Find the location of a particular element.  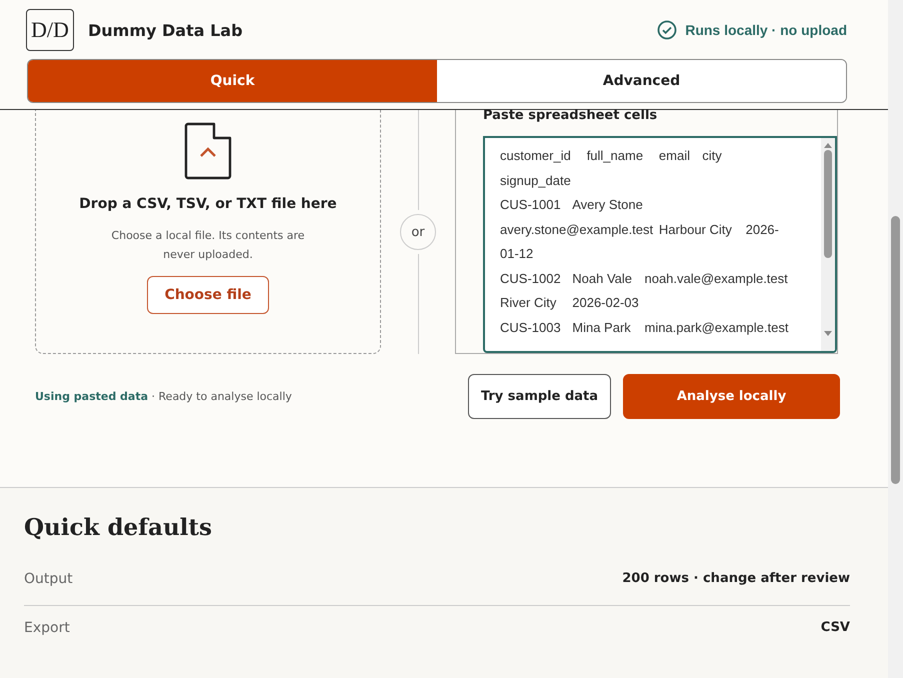

setting-label: Export is located at coordinates (47, 628).